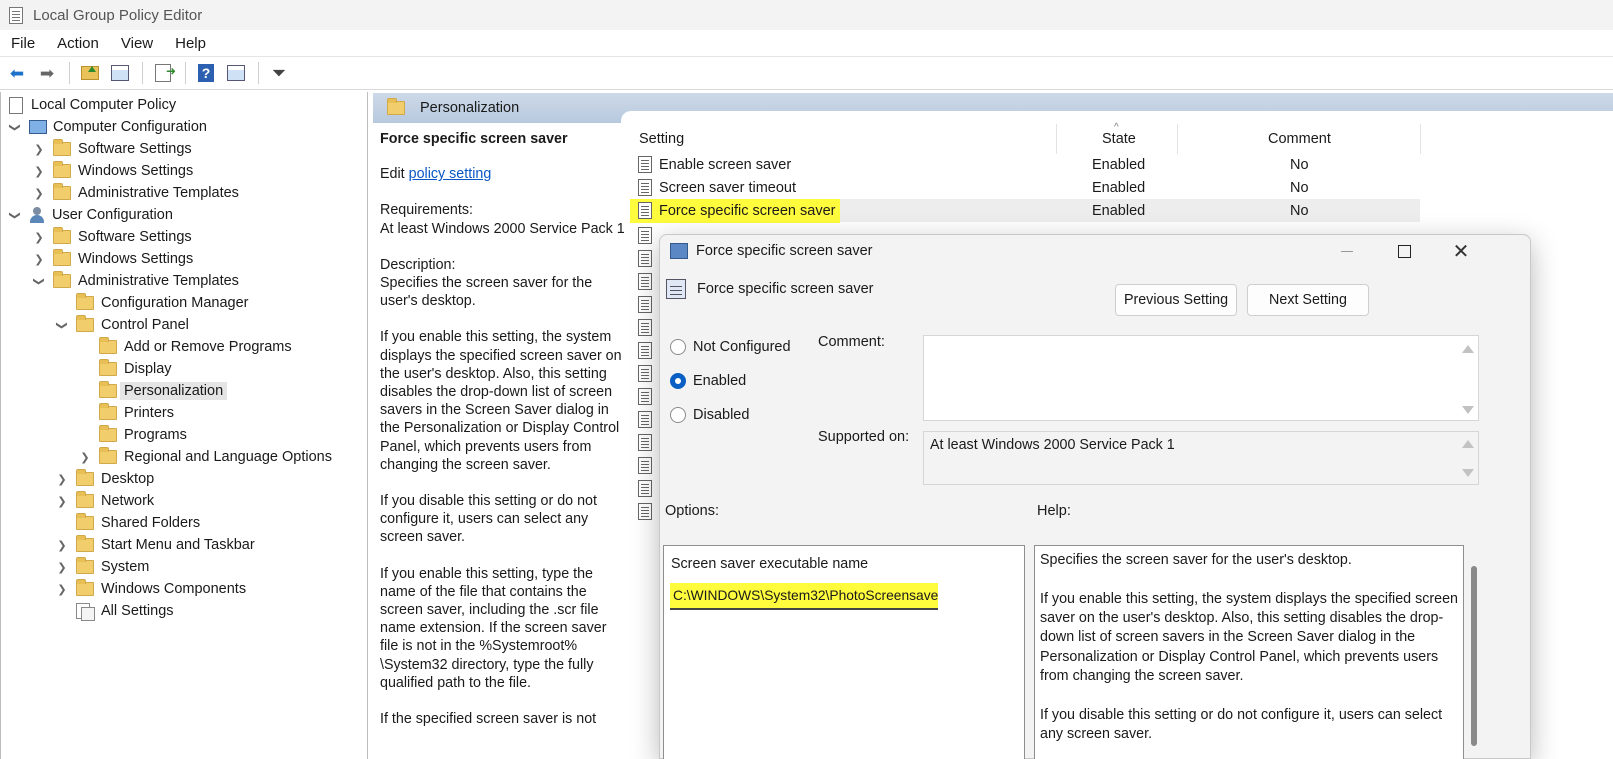  Describe the element at coordinates (185, 73) in the screenshot. I see `toolbar-separator` at that location.